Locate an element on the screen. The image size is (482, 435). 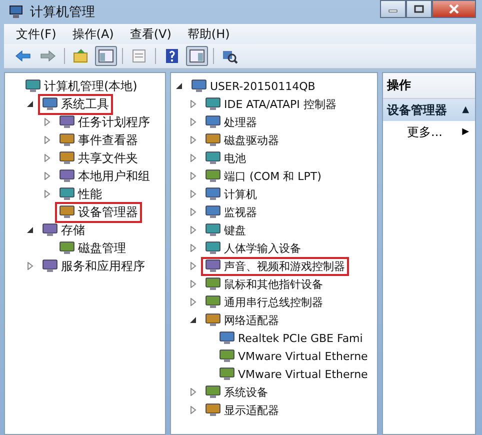
tree-item: 任务计划程序 is located at coordinates (104, 122).